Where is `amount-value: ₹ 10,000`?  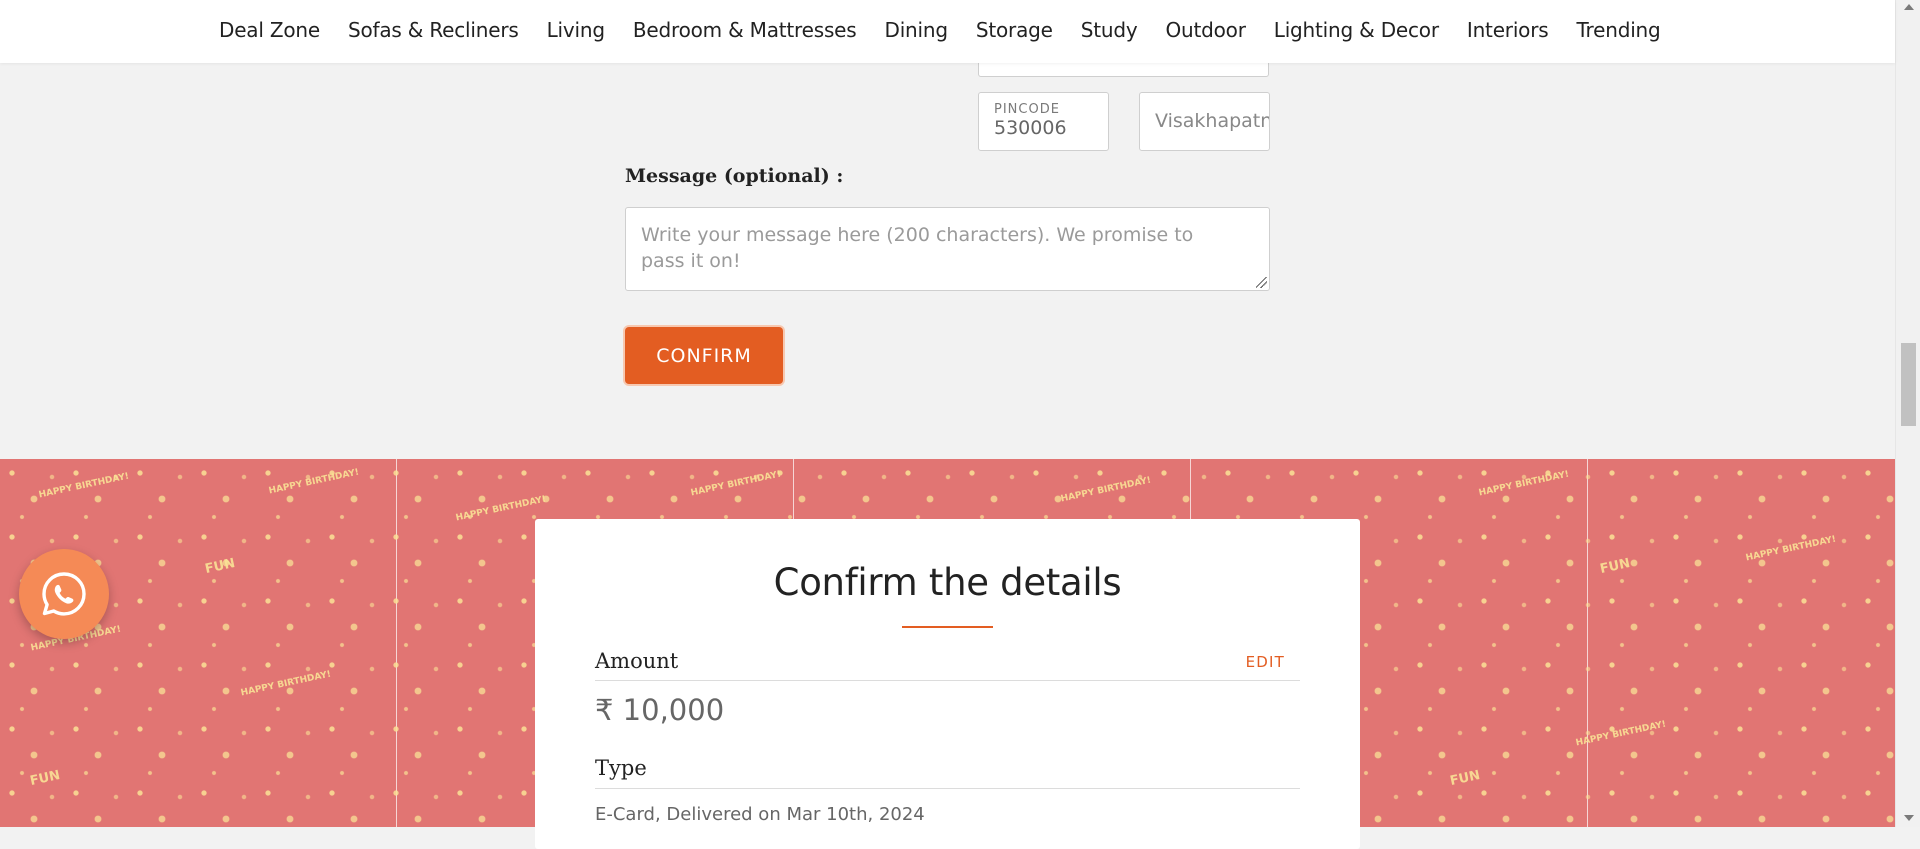
amount-value: ₹ 10,000 is located at coordinates (660, 710).